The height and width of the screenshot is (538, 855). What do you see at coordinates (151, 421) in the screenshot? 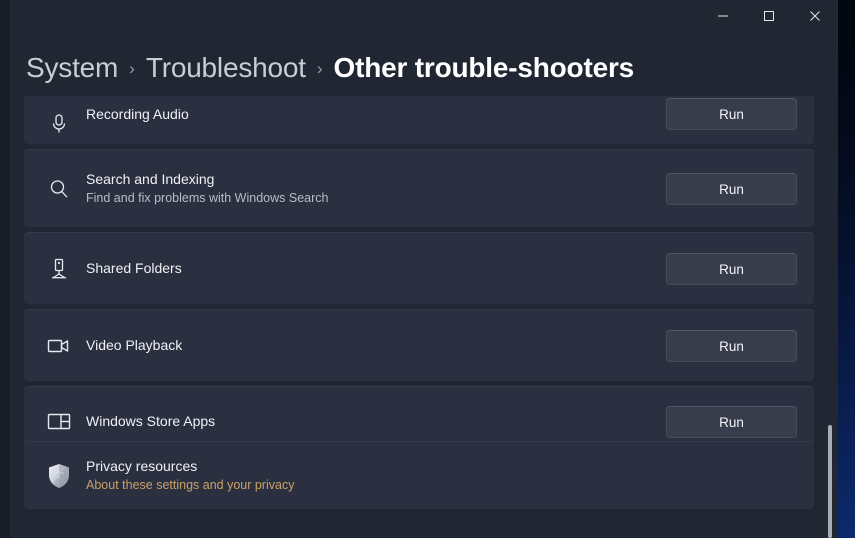
I see `list-item-title: Windows Store Apps` at bounding box center [151, 421].